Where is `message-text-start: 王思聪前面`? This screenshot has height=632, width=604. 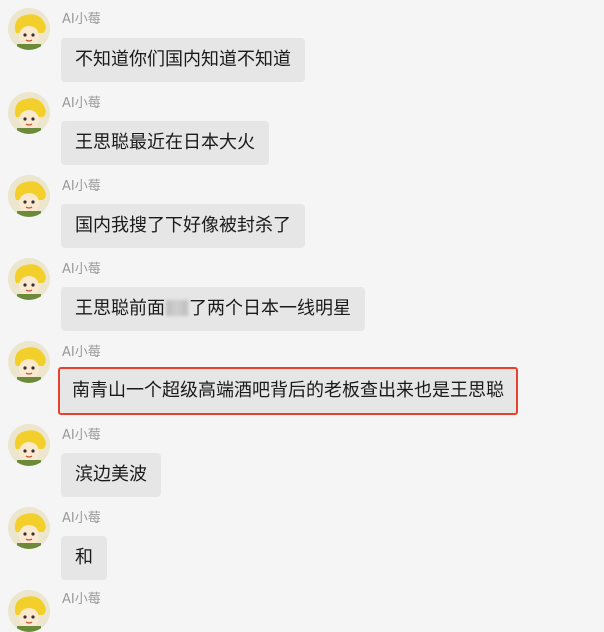 message-text-start: 王思聪前面 is located at coordinates (120, 308).